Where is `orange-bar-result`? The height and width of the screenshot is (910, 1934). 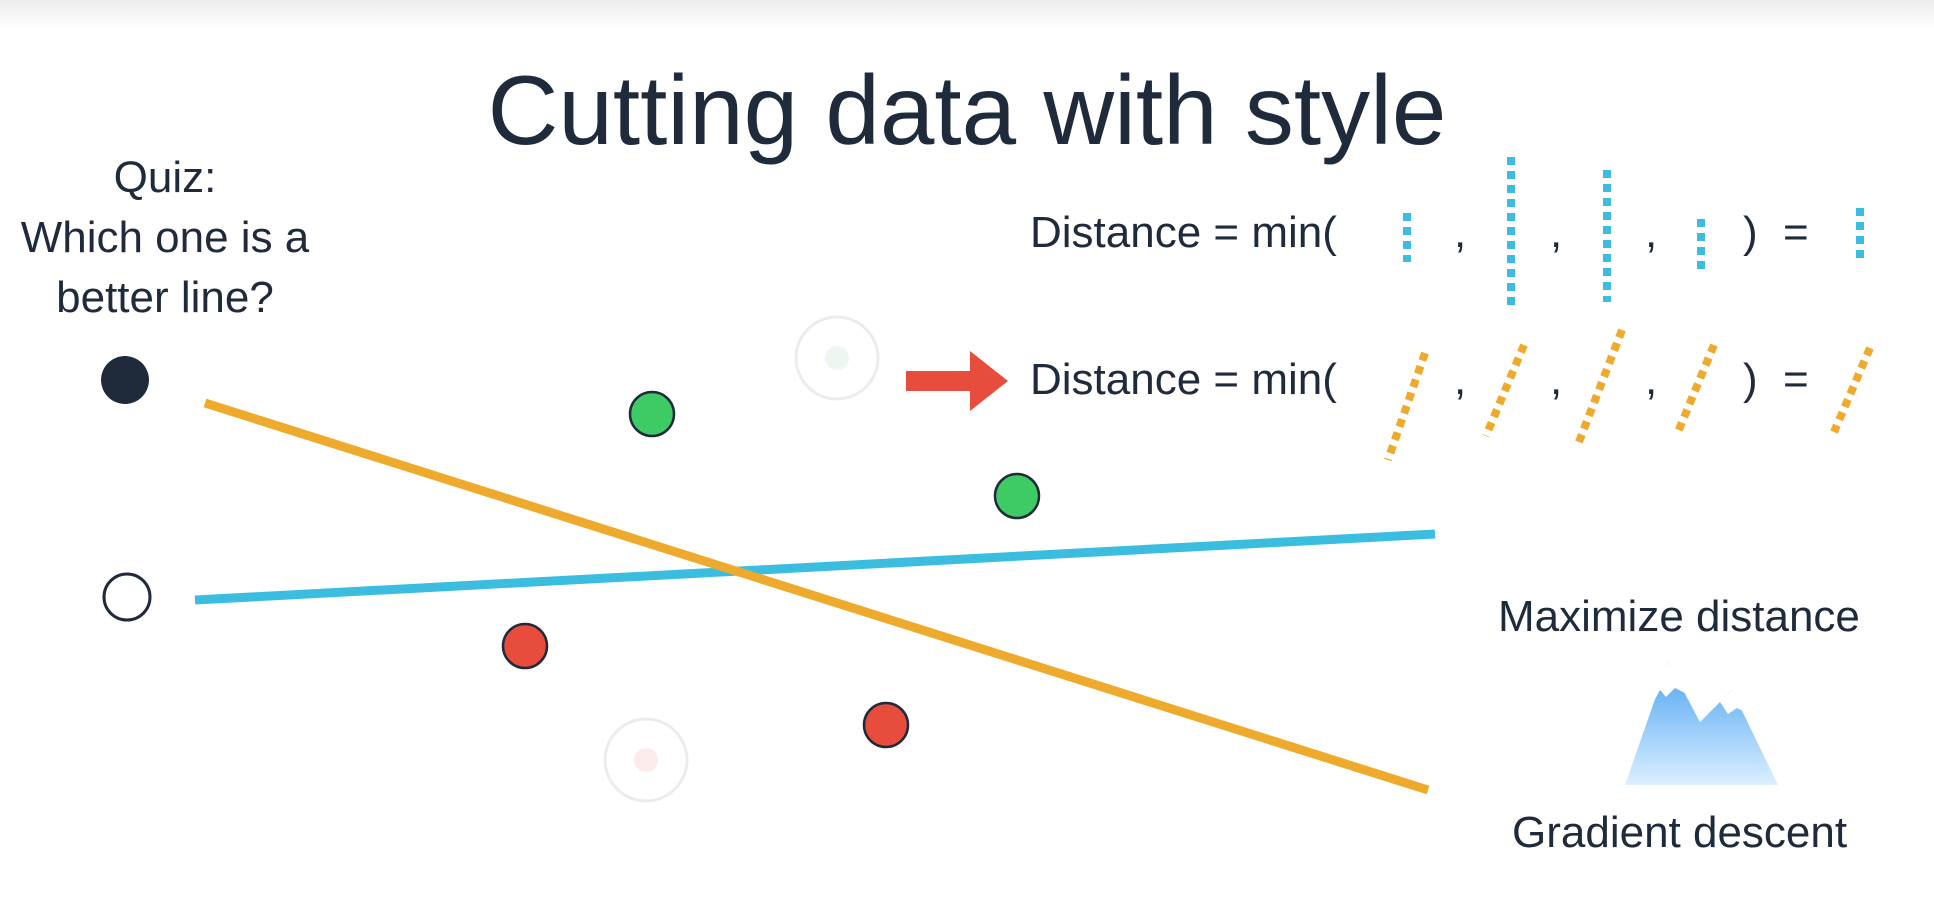 orange-bar-result is located at coordinates (1852, 390).